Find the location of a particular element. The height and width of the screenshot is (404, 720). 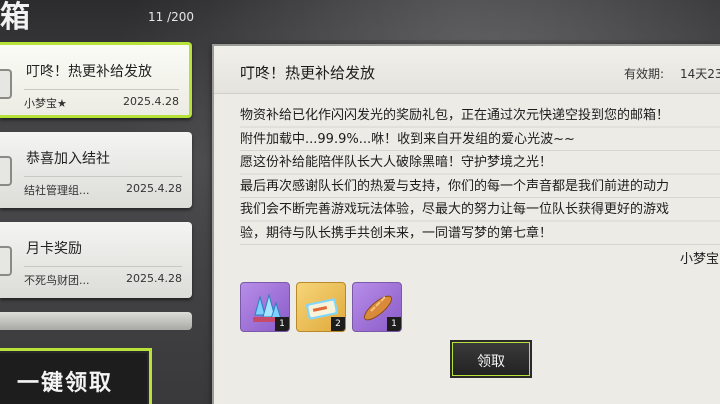

mail-title: 恭喜加入结社 is located at coordinates (68, 159).